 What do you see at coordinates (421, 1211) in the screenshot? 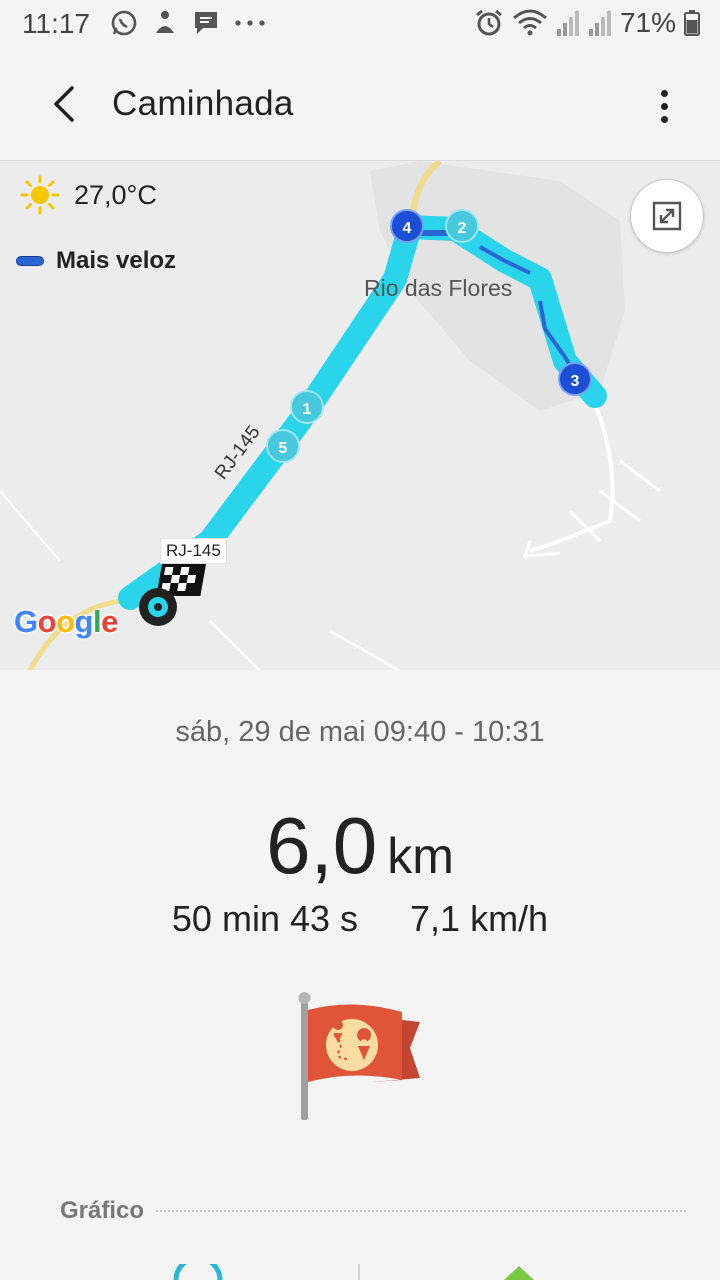
I see `section-divider` at bounding box center [421, 1211].